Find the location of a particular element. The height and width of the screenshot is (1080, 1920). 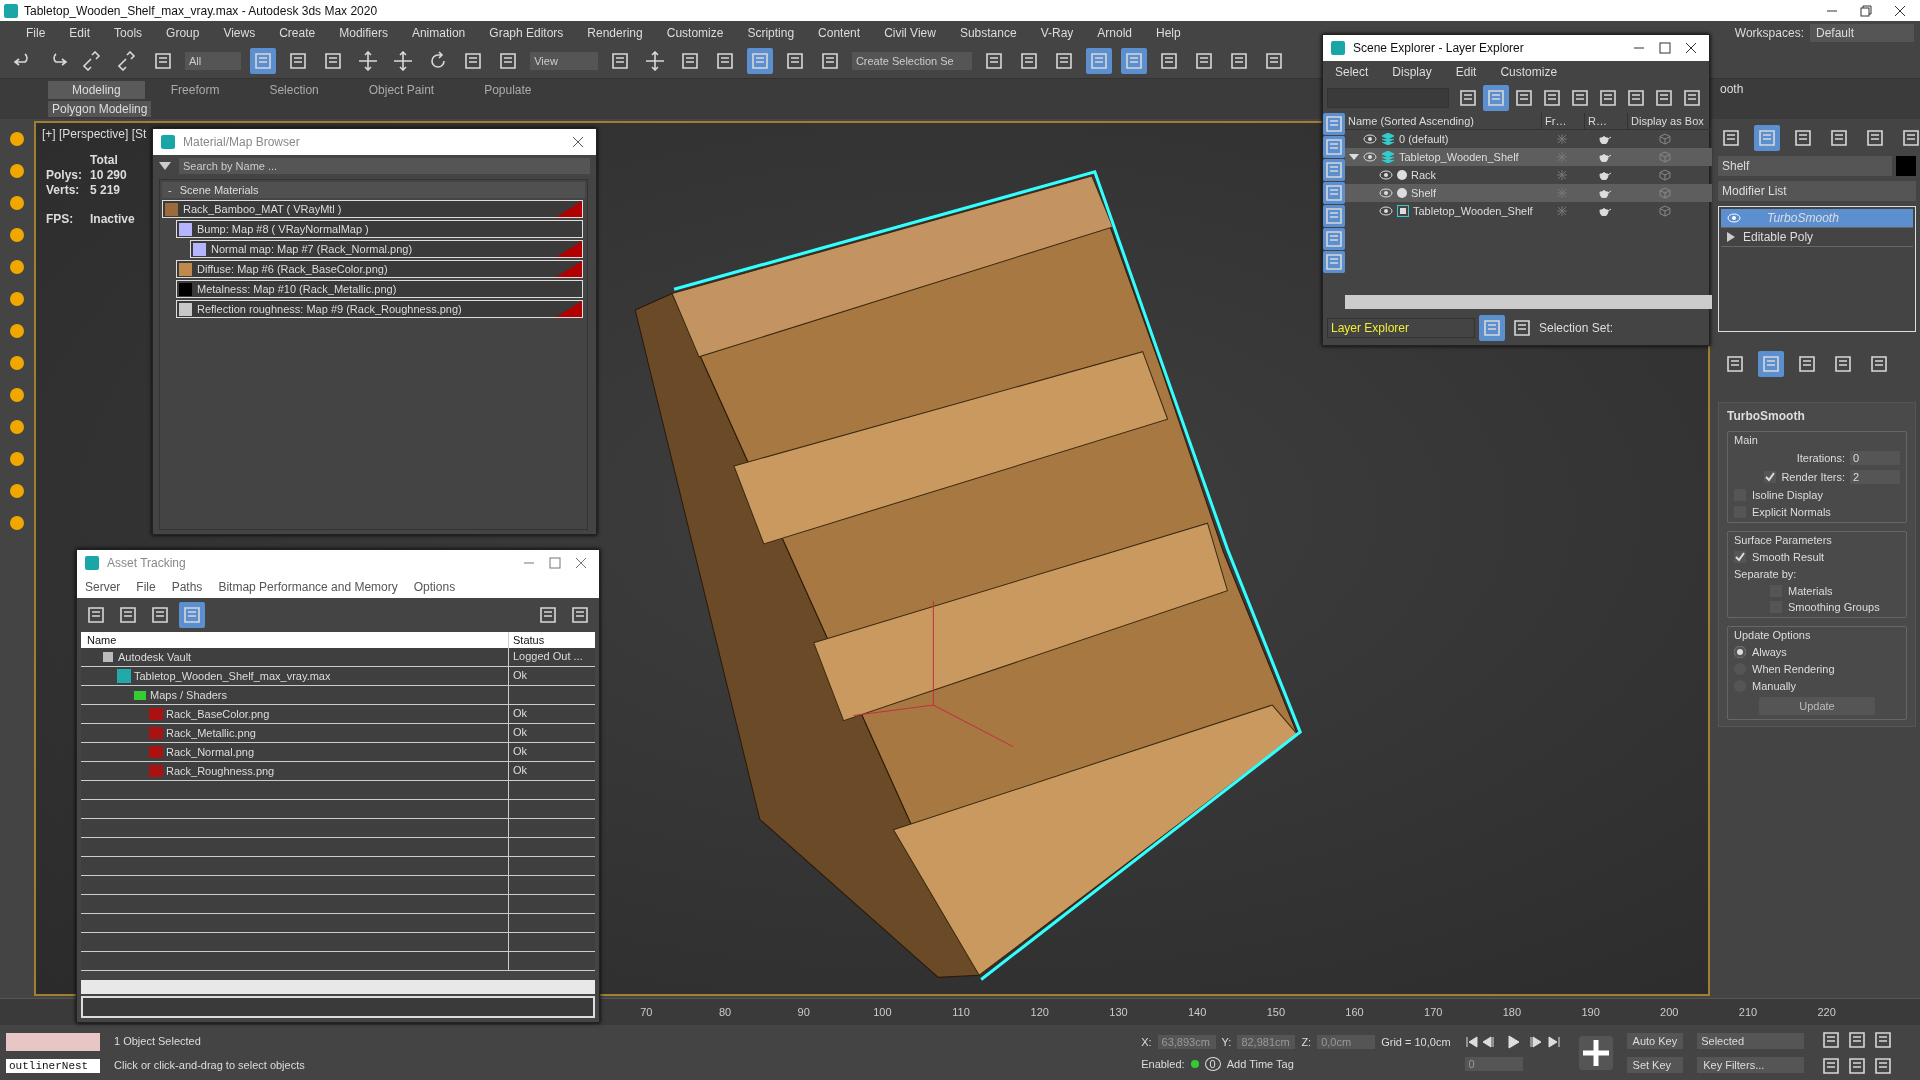

menu-item: Server is located at coordinates (103, 587).